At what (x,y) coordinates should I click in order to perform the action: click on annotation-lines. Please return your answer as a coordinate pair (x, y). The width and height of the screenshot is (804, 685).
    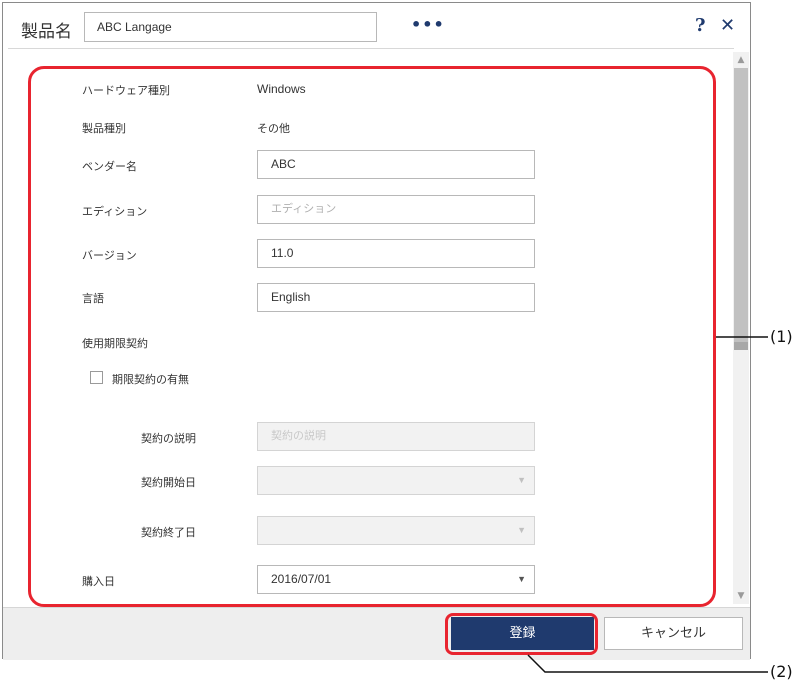
    Looking at the image, I should click on (647, 504).